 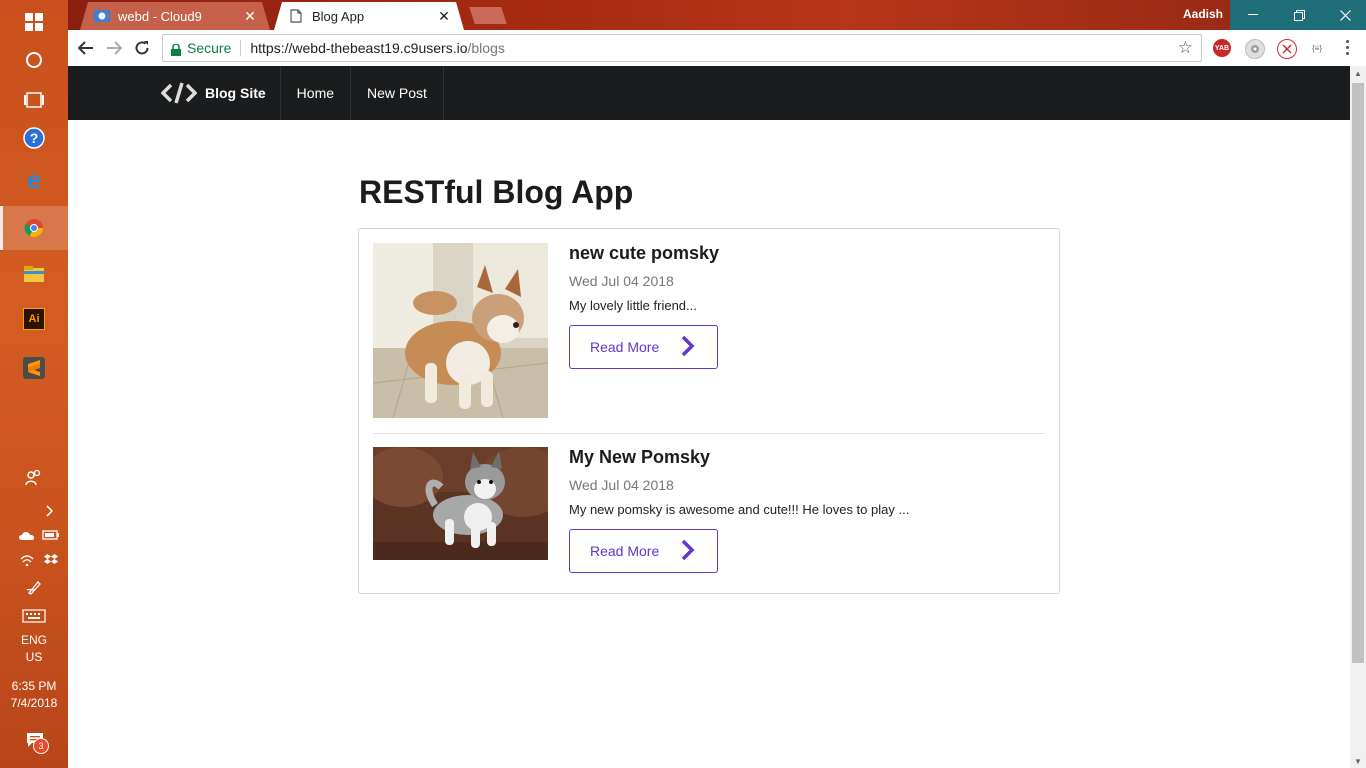 What do you see at coordinates (142, 48) in the screenshot?
I see `reload-icon` at bounding box center [142, 48].